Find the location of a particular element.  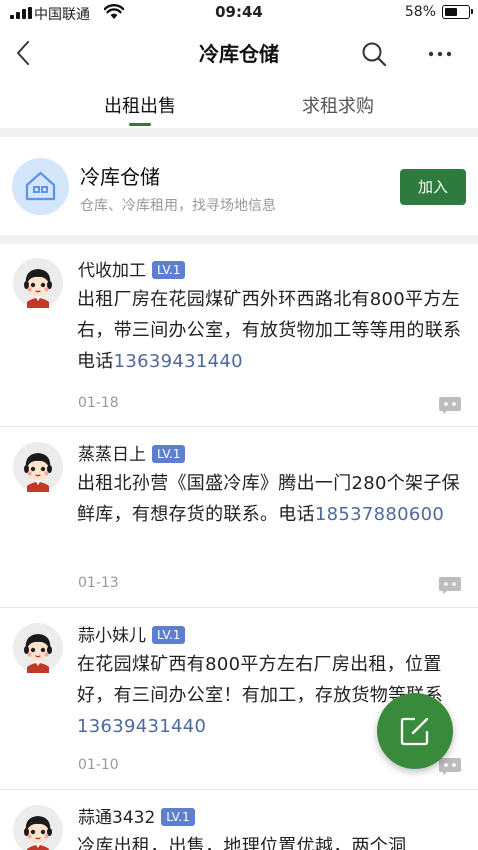

edit-icon is located at coordinates (414, 731).